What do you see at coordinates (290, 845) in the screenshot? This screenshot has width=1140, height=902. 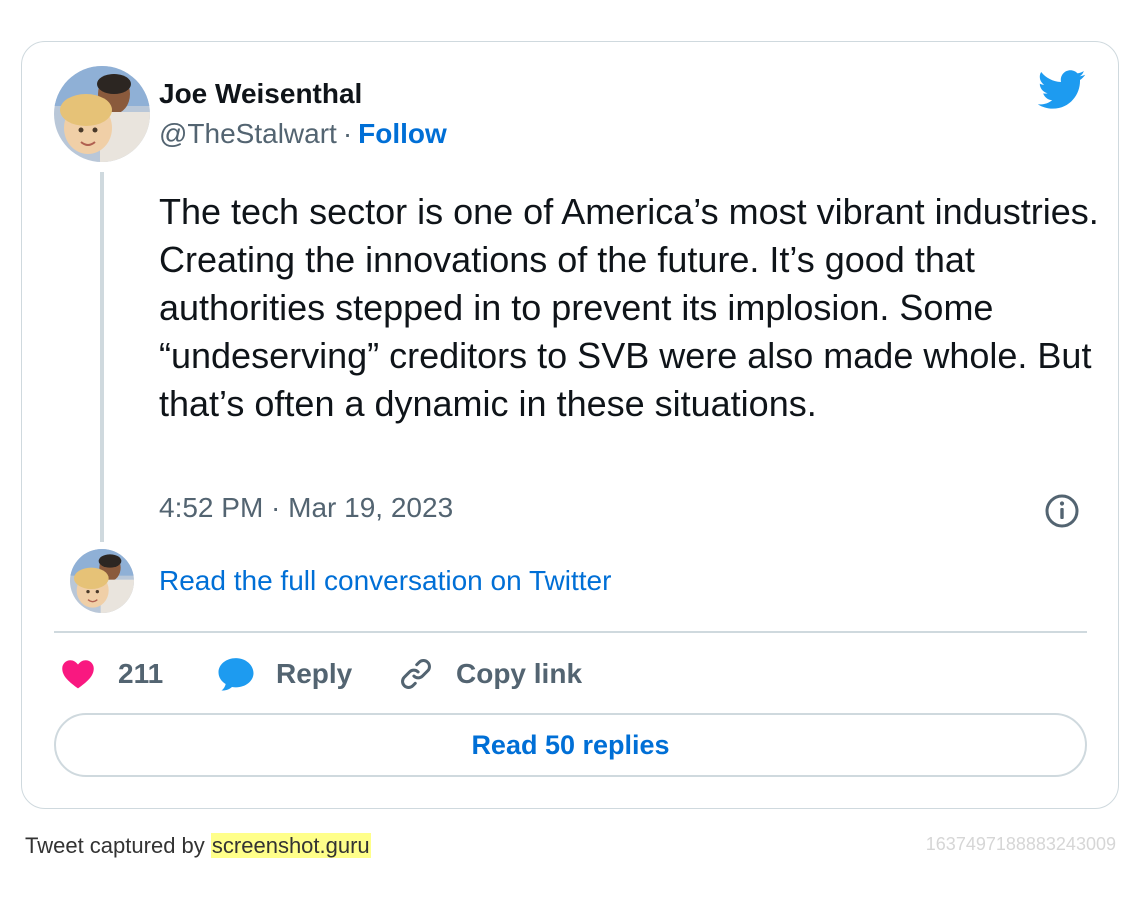 I see `capture-credit-site: screenshot.guru` at bounding box center [290, 845].